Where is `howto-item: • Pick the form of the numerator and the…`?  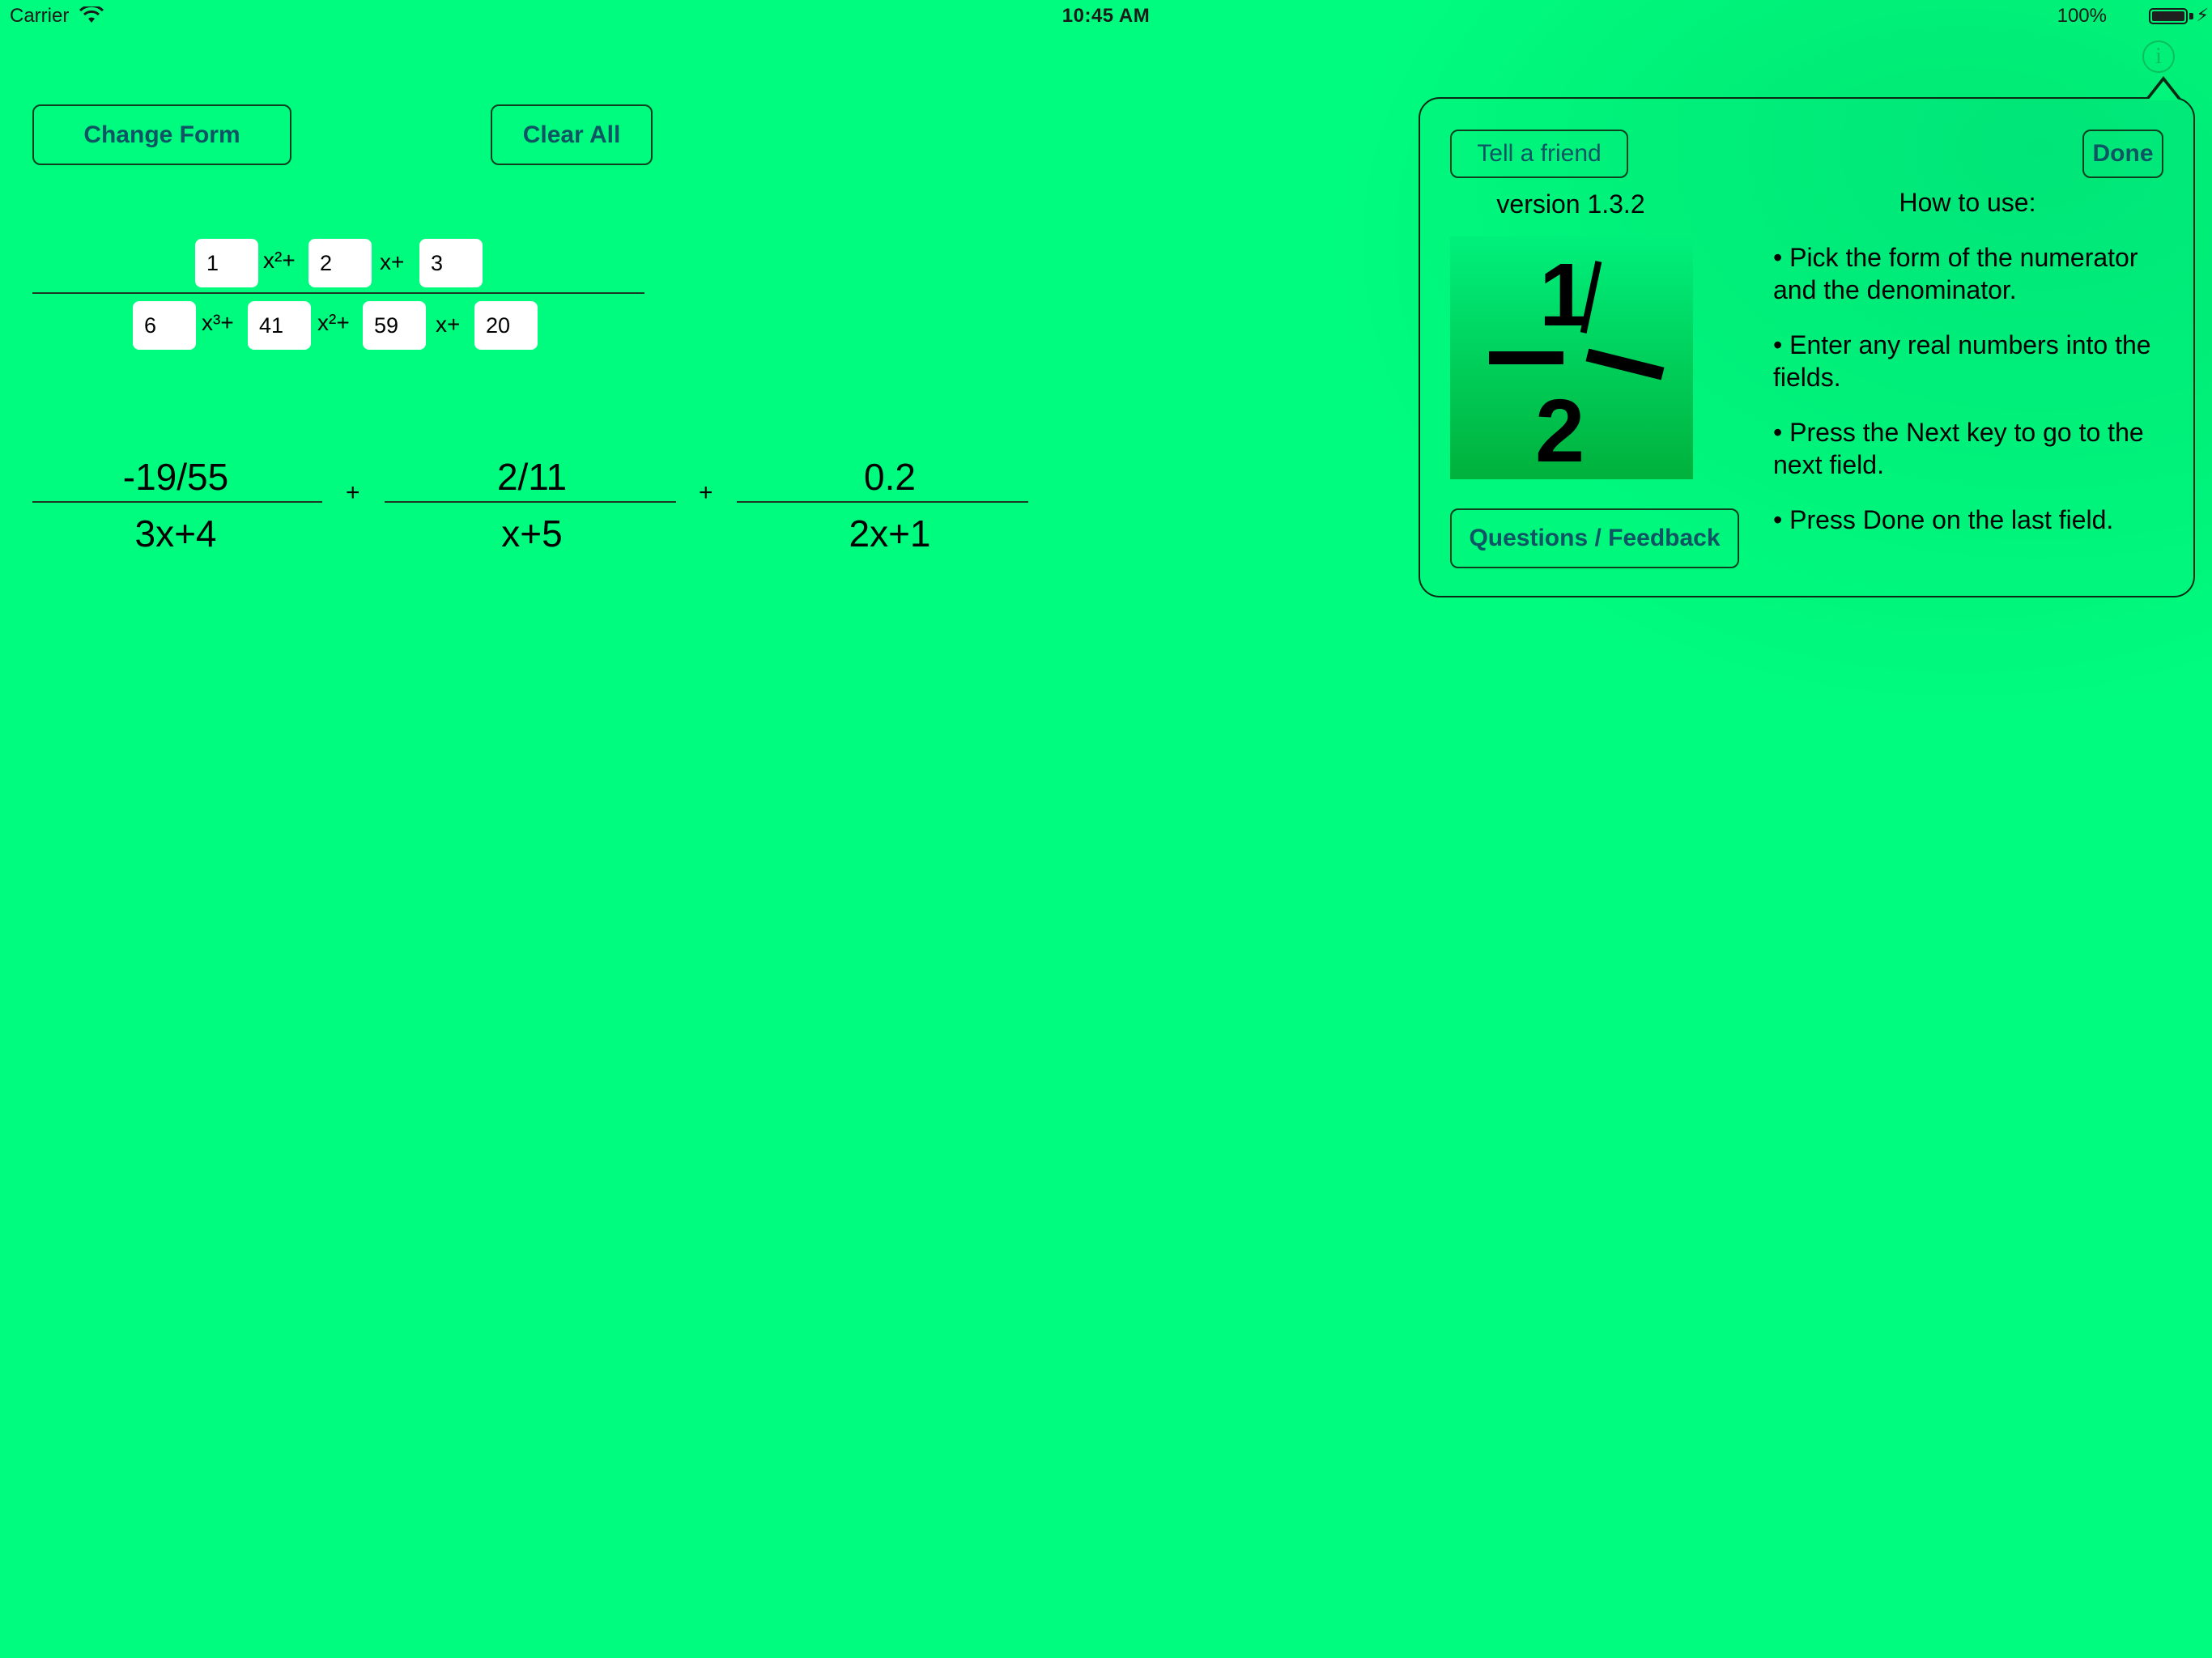 howto-item: • Pick the form of the numerator and the… is located at coordinates (1956, 273).